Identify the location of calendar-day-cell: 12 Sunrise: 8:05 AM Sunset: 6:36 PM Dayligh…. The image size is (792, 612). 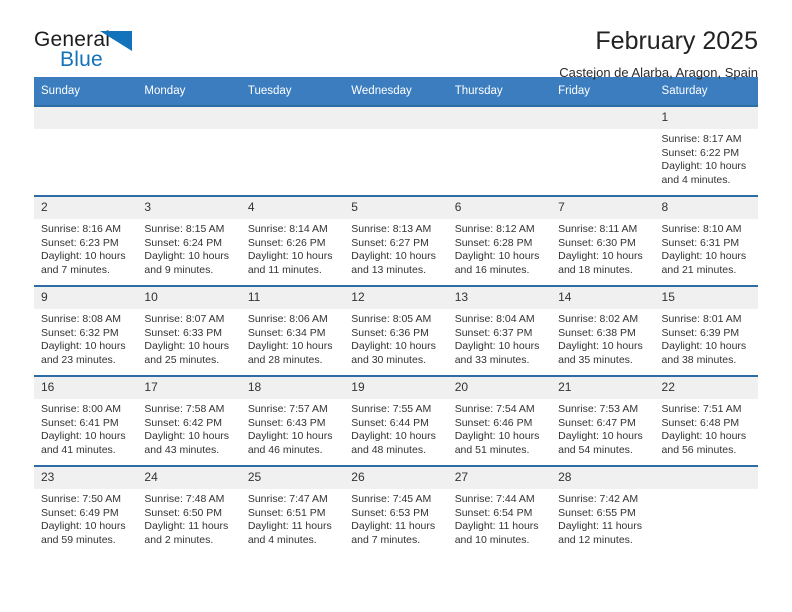
(396, 330).